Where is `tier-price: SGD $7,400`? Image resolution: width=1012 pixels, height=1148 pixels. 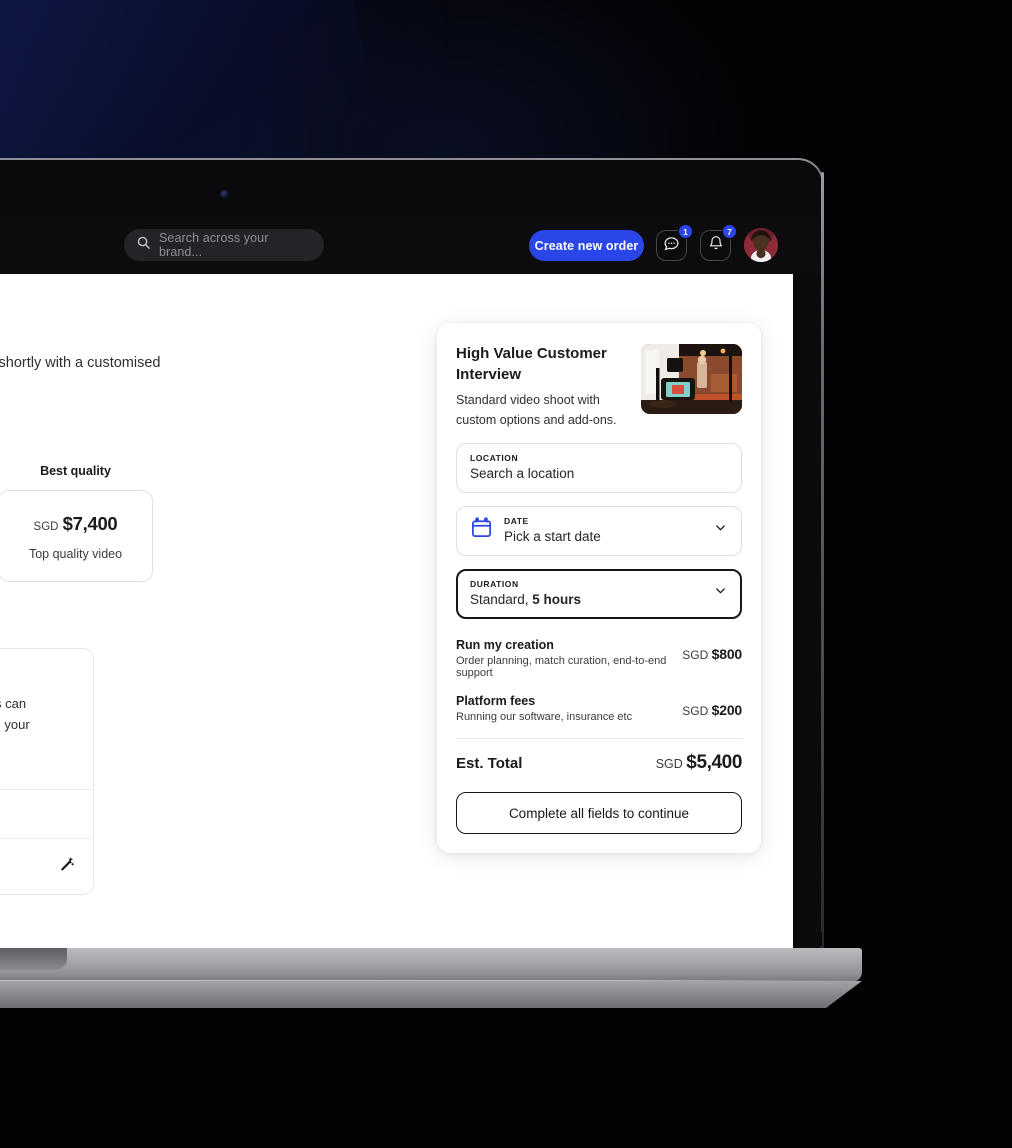
tier-price: SGD $7,400 is located at coordinates (75, 524).